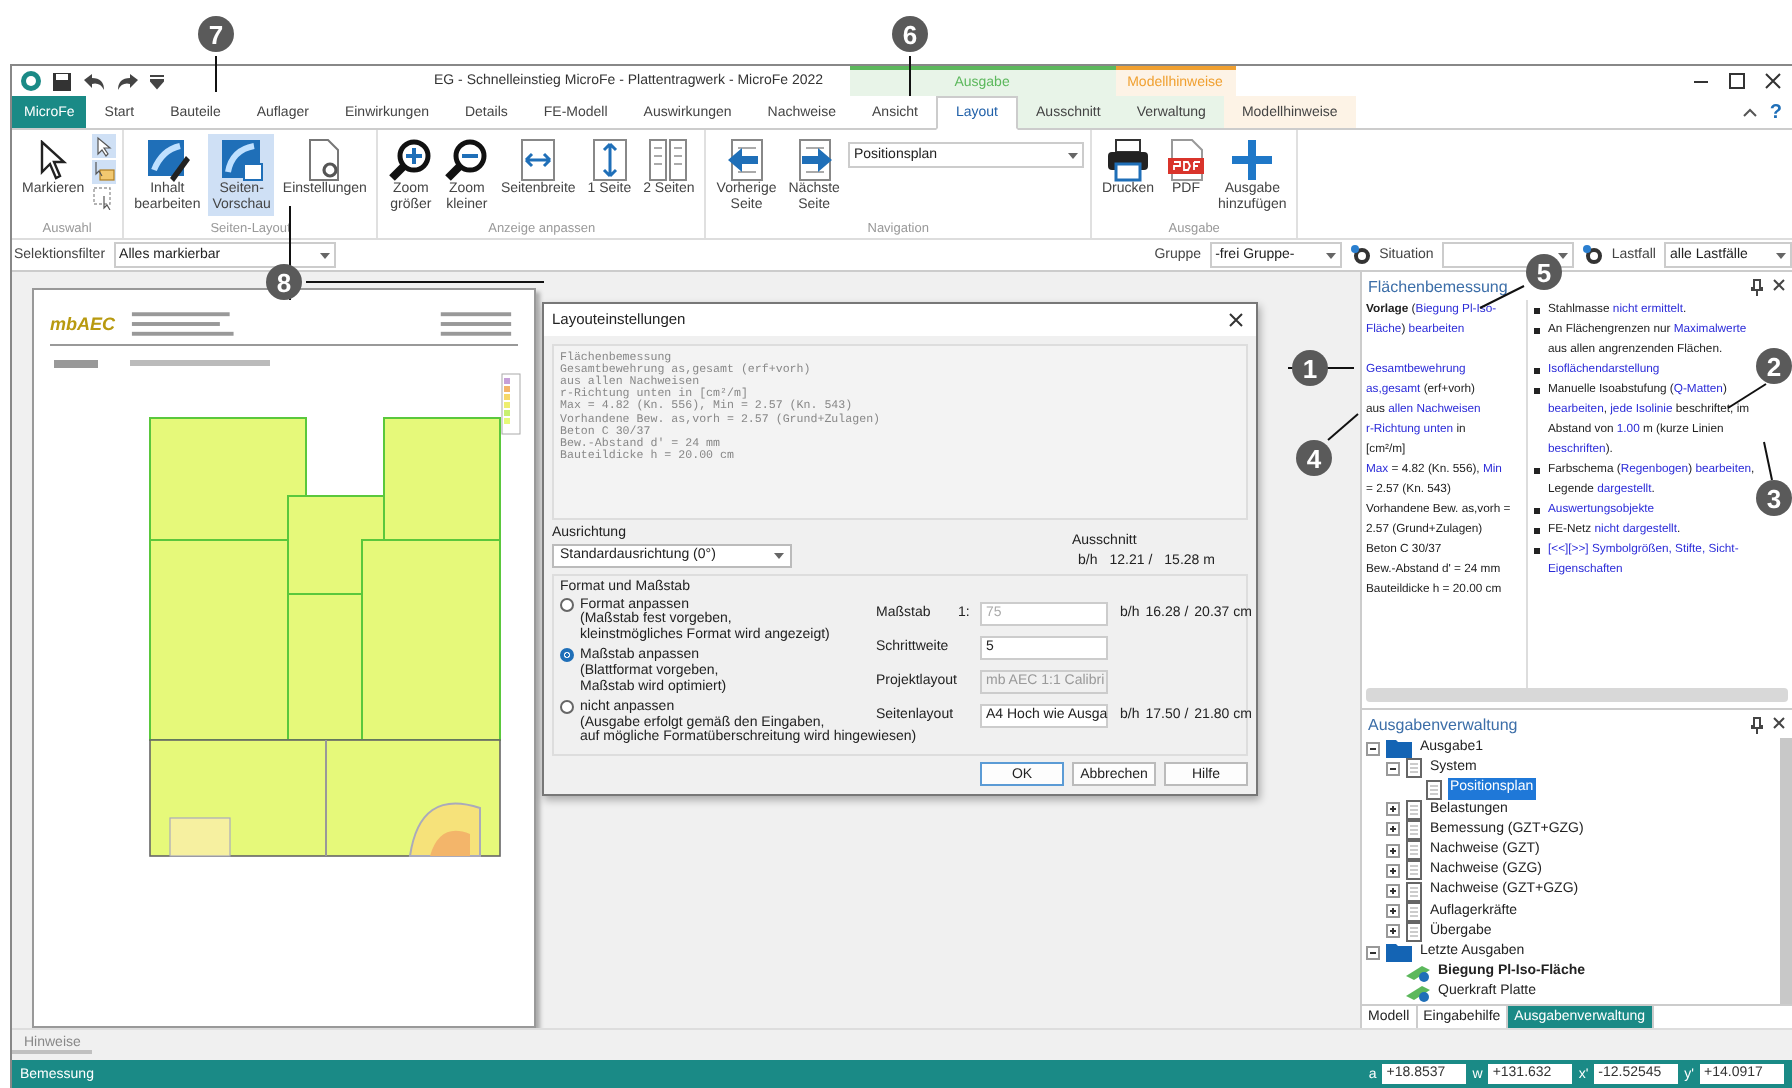 This screenshot has width=1792, height=1088. Describe the element at coordinates (668, 159) in the screenshot. I see `two-pages-icon` at that location.